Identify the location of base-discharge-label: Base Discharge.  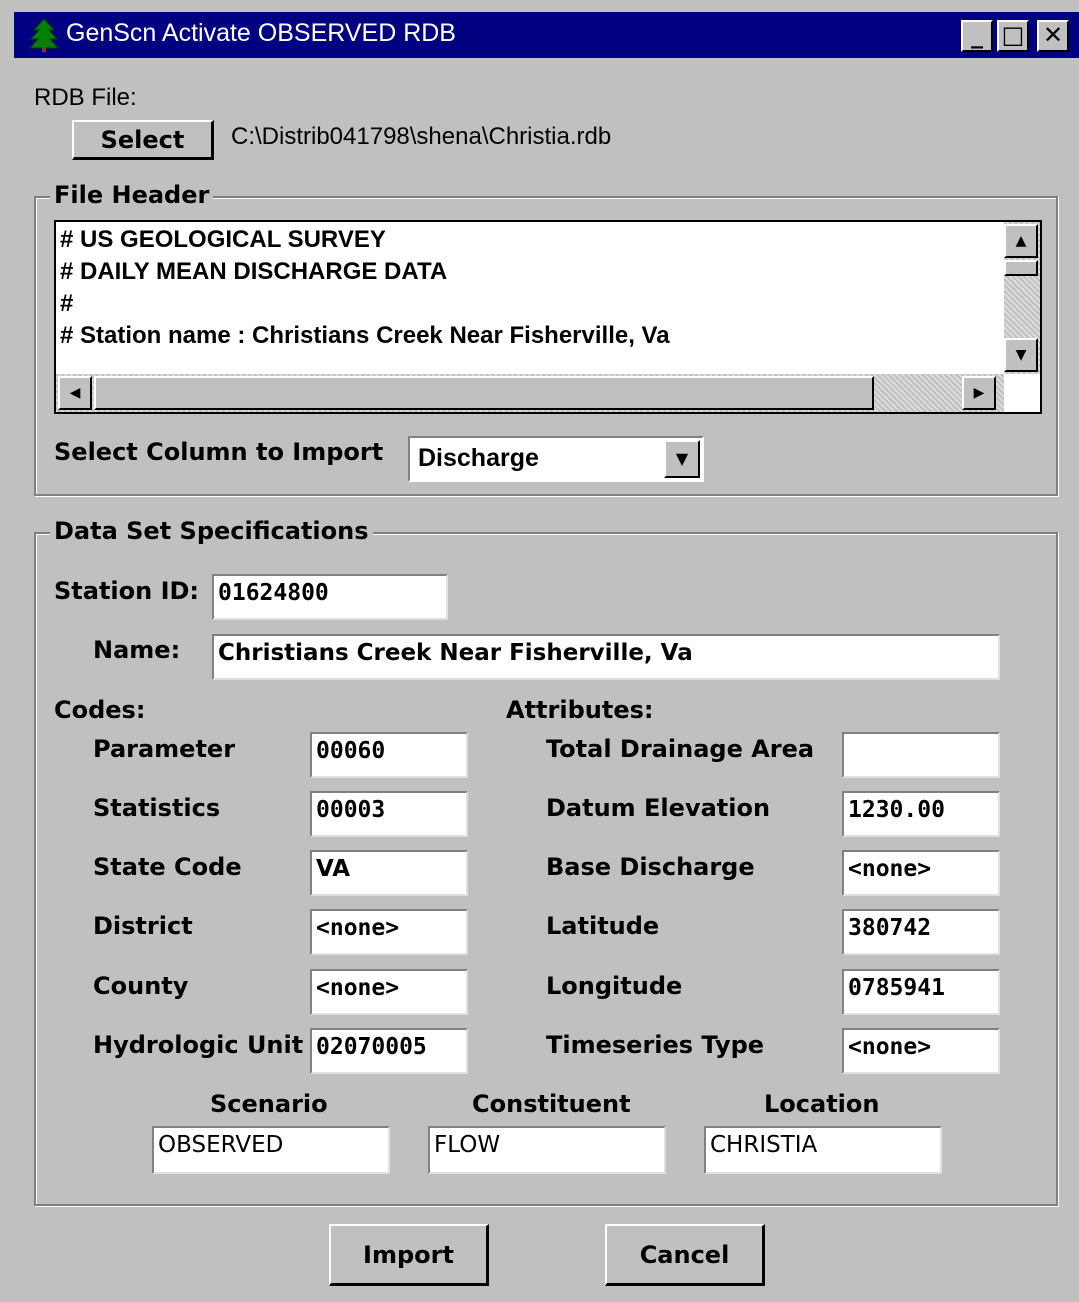
(650, 867).